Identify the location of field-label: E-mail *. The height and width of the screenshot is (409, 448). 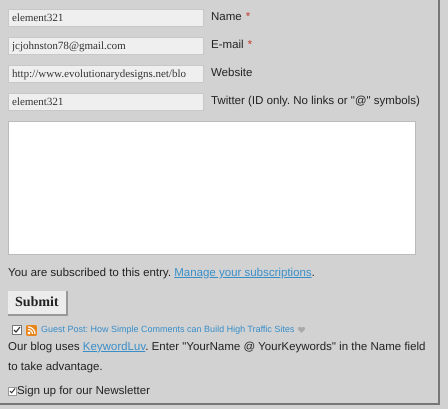
(231, 46).